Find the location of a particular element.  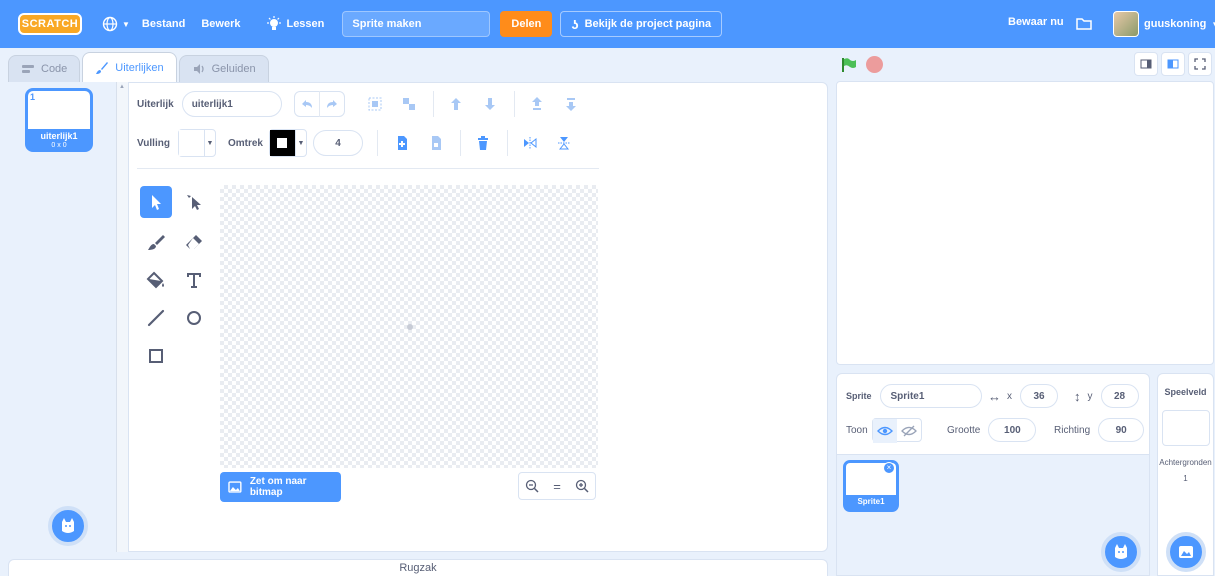

user-menu: guuskoning ▼ is located at coordinates (1164, 24).